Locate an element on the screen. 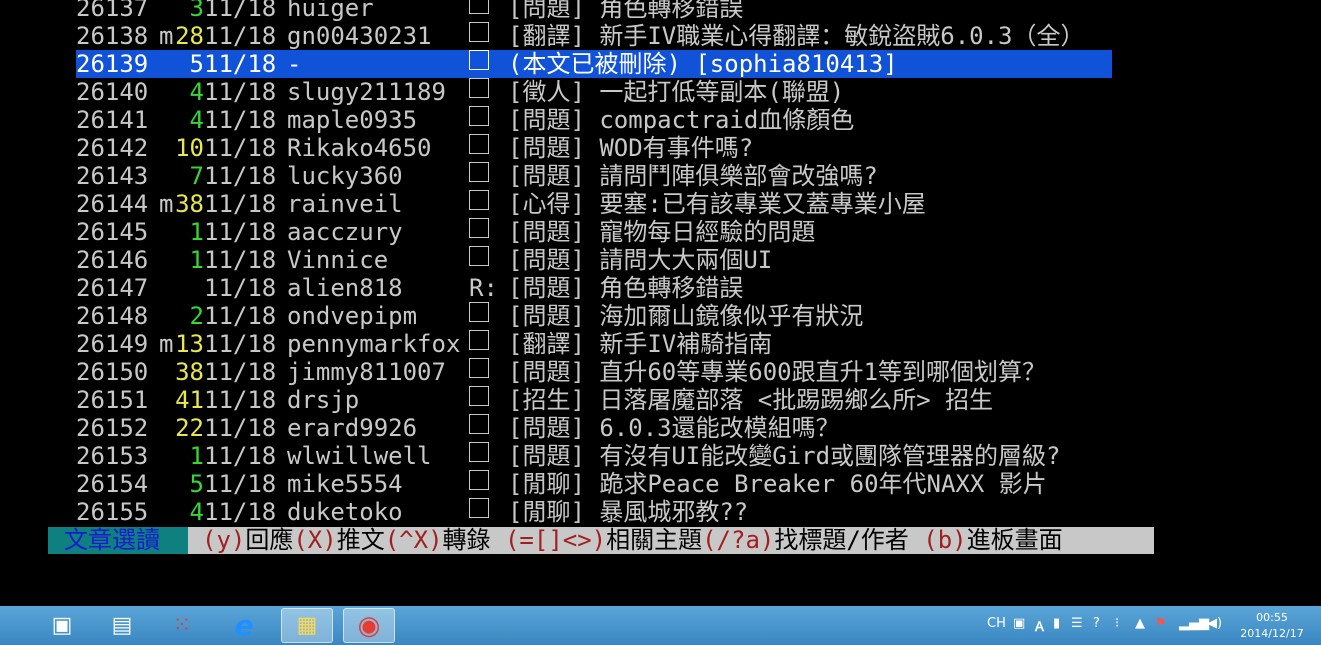 This screenshot has width=1321, height=645. ime-menu-icon: ☰ is located at coordinates (1077, 623).